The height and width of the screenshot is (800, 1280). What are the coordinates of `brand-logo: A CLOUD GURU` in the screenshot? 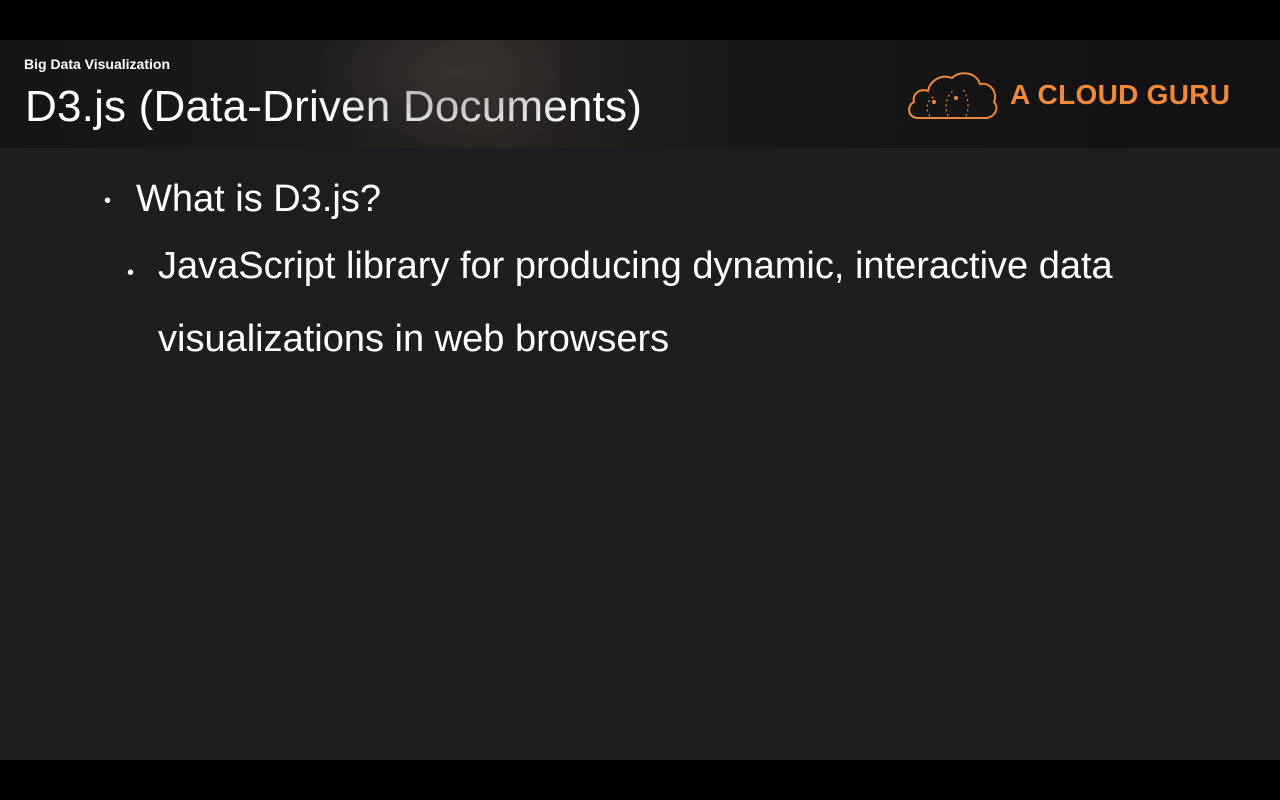 It's located at (1067, 95).